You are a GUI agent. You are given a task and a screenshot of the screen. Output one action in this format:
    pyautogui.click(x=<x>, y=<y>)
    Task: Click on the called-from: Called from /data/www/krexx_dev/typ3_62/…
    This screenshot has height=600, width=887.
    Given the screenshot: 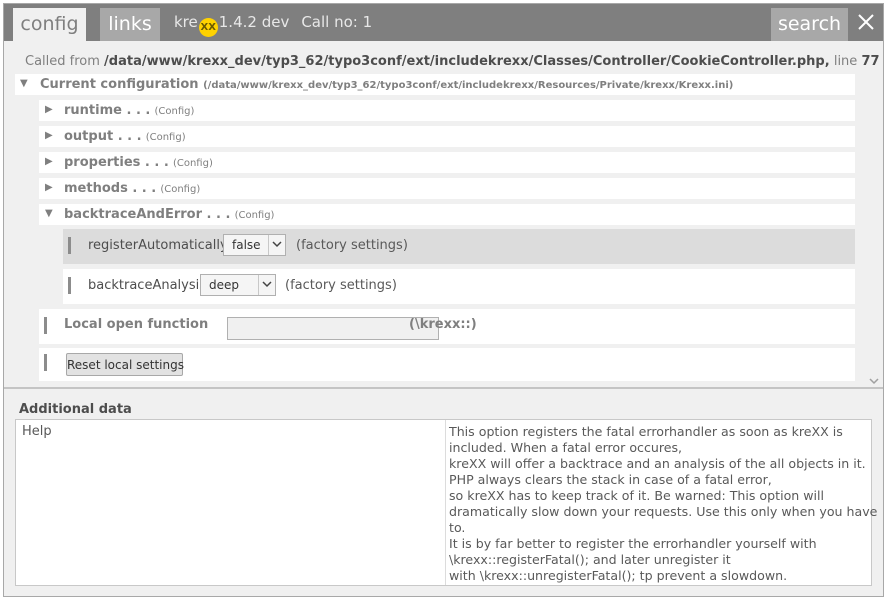 What is the action you would take?
    pyautogui.click(x=452, y=61)
    